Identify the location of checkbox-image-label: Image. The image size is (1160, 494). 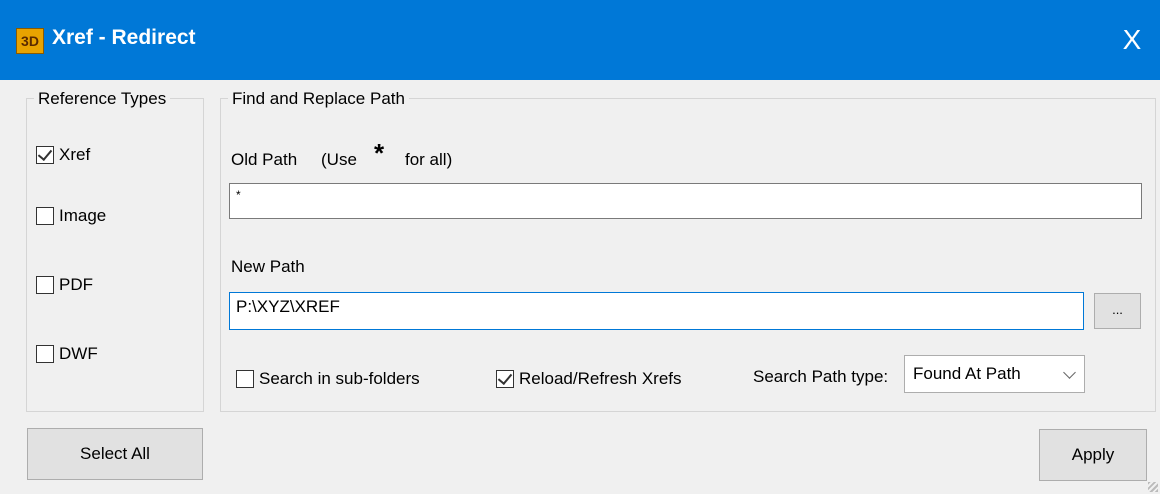
(83, 215).